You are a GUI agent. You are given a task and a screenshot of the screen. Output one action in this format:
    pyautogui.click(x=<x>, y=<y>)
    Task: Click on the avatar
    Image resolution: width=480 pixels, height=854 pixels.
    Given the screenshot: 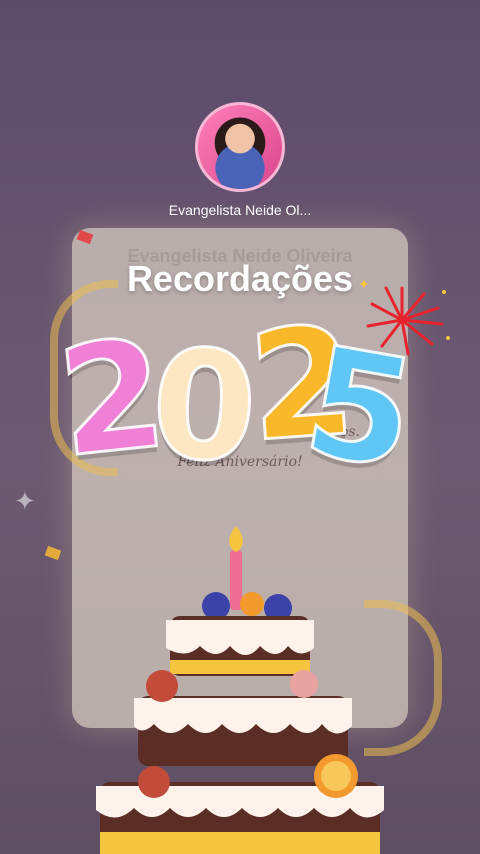 What is the action you would take?
    pyautogui.click(x=240, y=147)
    